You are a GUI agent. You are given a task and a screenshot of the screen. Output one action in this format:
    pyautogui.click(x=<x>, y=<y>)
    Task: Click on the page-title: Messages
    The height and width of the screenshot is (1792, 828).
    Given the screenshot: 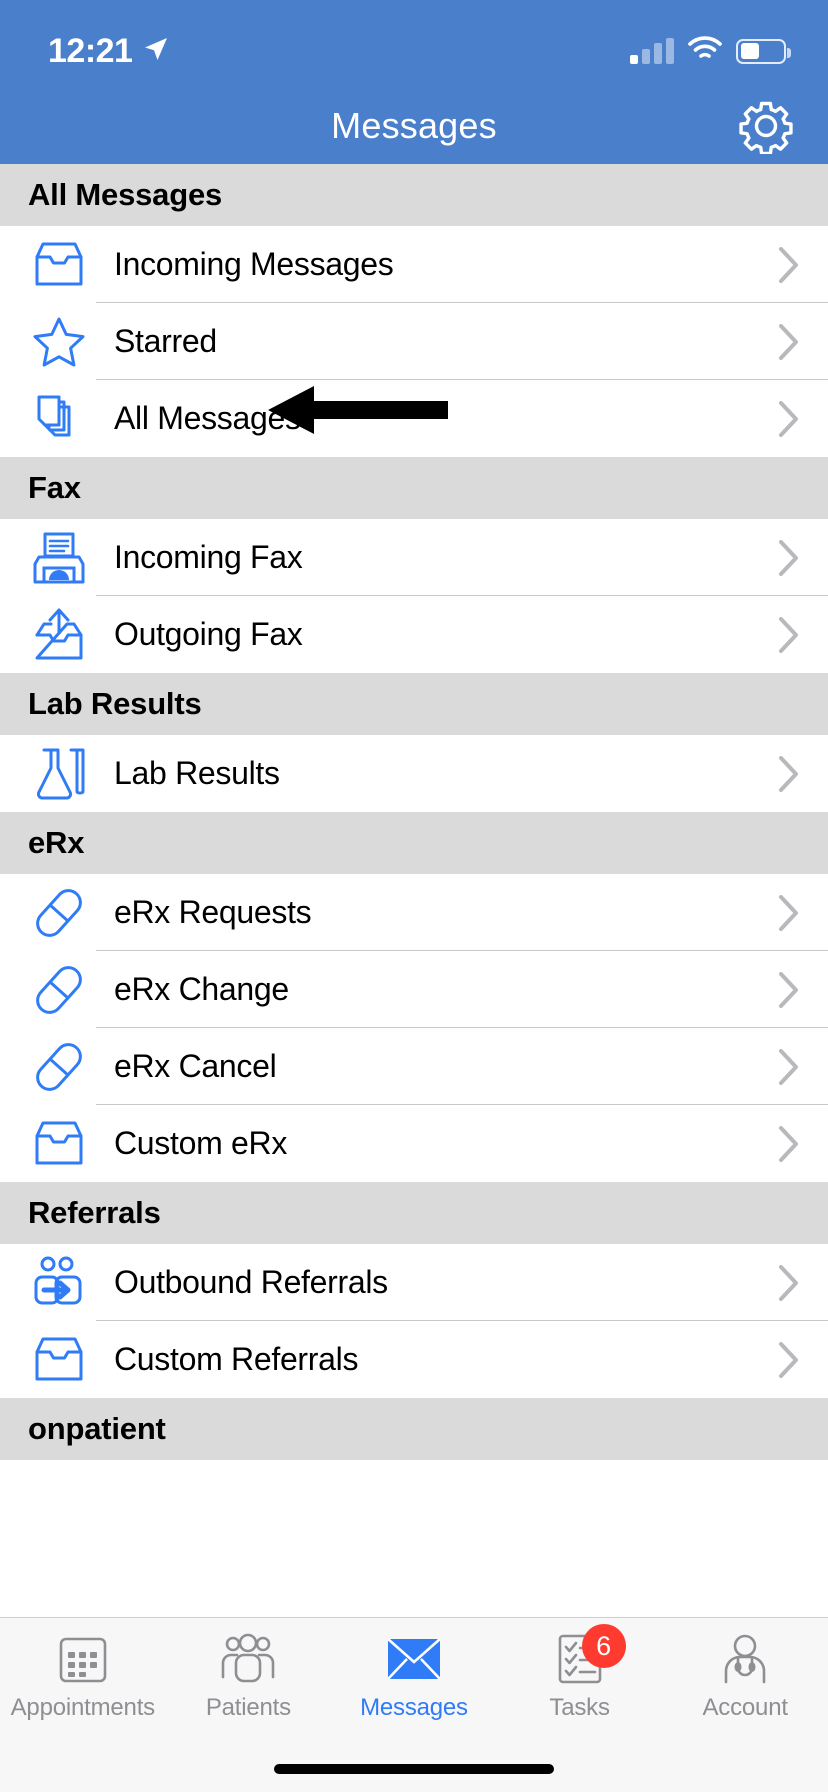 What is the action you would take?
    pyautogui.click(x=414, y=125)
    